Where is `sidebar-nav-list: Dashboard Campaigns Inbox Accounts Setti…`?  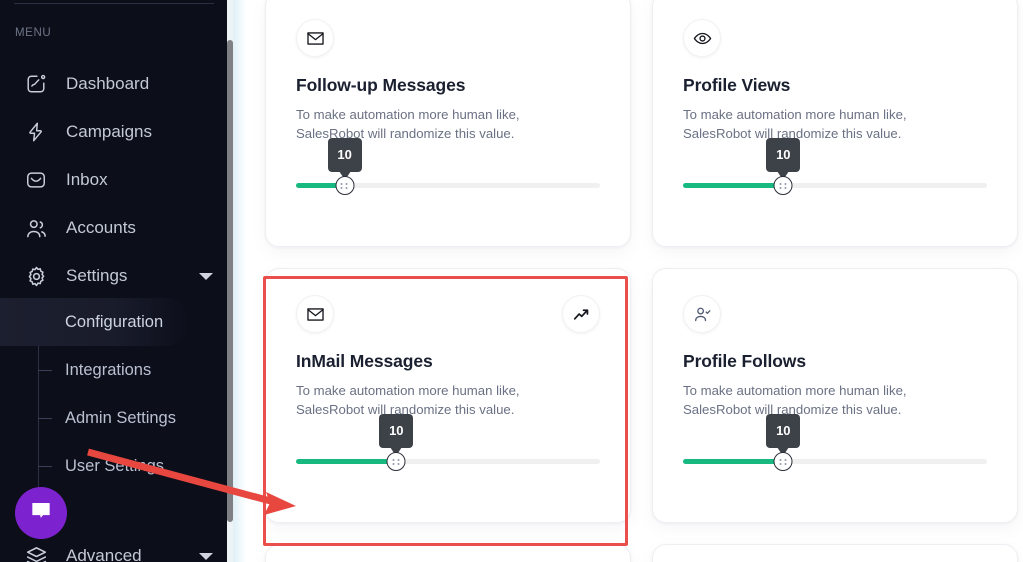
sidebar-nav-list: Dashboard Campaigns Inbox Accounts Setti… is located at coordinates (113, 180).